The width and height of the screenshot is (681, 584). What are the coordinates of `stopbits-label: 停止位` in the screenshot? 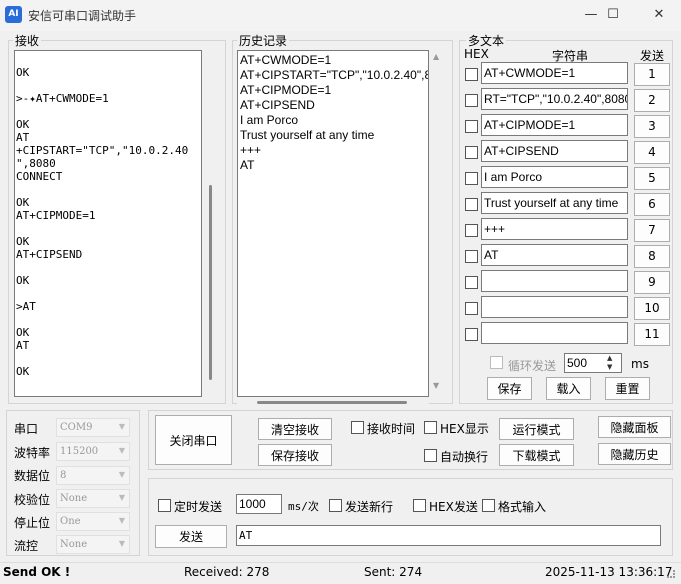 It's located at (32, 523).